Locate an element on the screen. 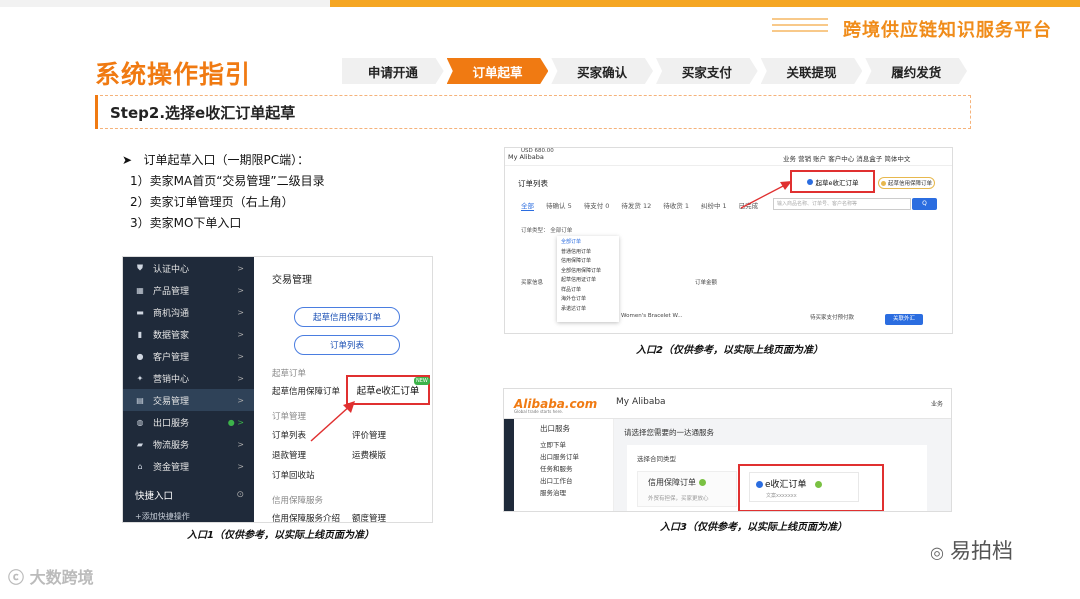 The image size is (1080, 599). nav-item: 出口服务订单 is located at coordinates (563, 457).